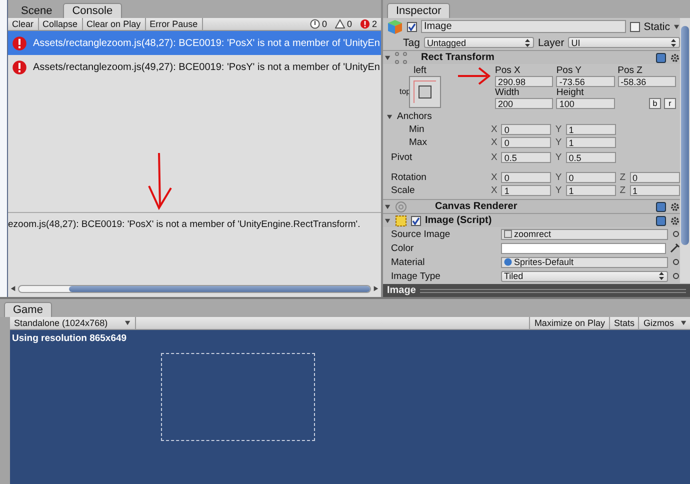 This screenshot has width=690, height=484. What do you see at coordinates (508, 262) in the screenshot?
I see `sphere-icon` at bounding box center [508, 262].